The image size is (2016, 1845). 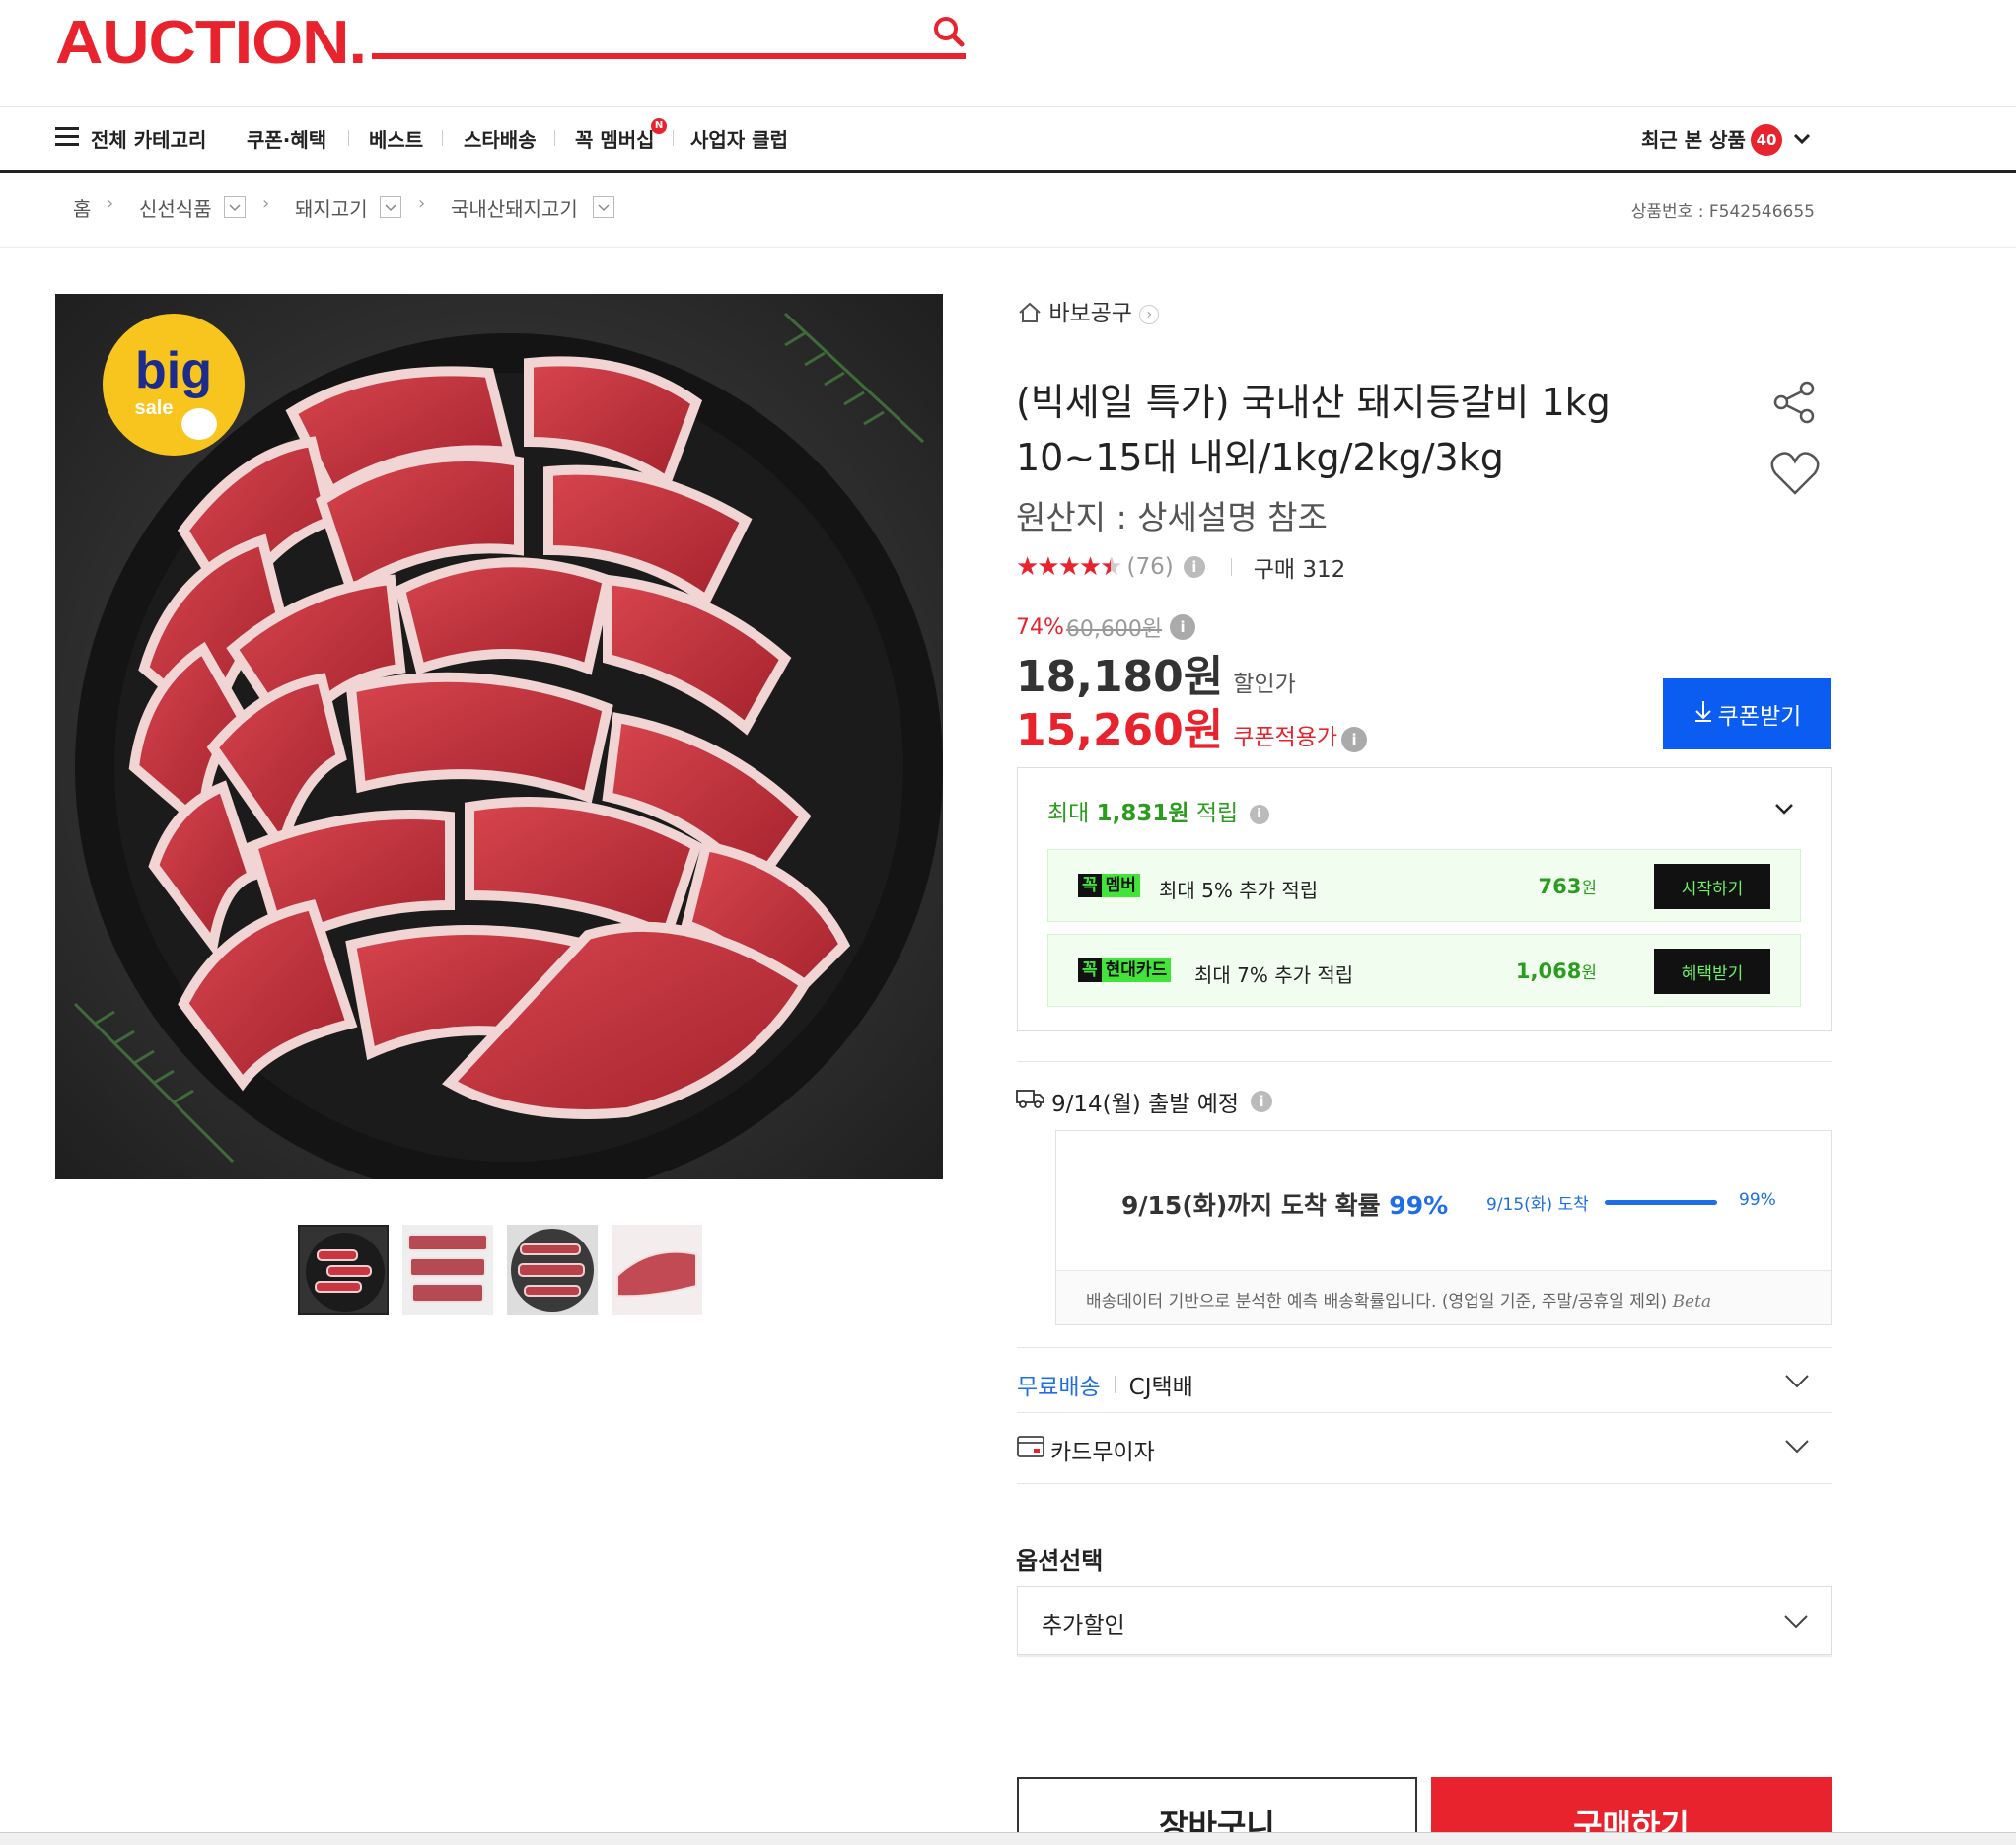 What do you see at coordinates (154, 408) in the screenshot?
I see `svg-text: sale` at bounding box center [154, 408].